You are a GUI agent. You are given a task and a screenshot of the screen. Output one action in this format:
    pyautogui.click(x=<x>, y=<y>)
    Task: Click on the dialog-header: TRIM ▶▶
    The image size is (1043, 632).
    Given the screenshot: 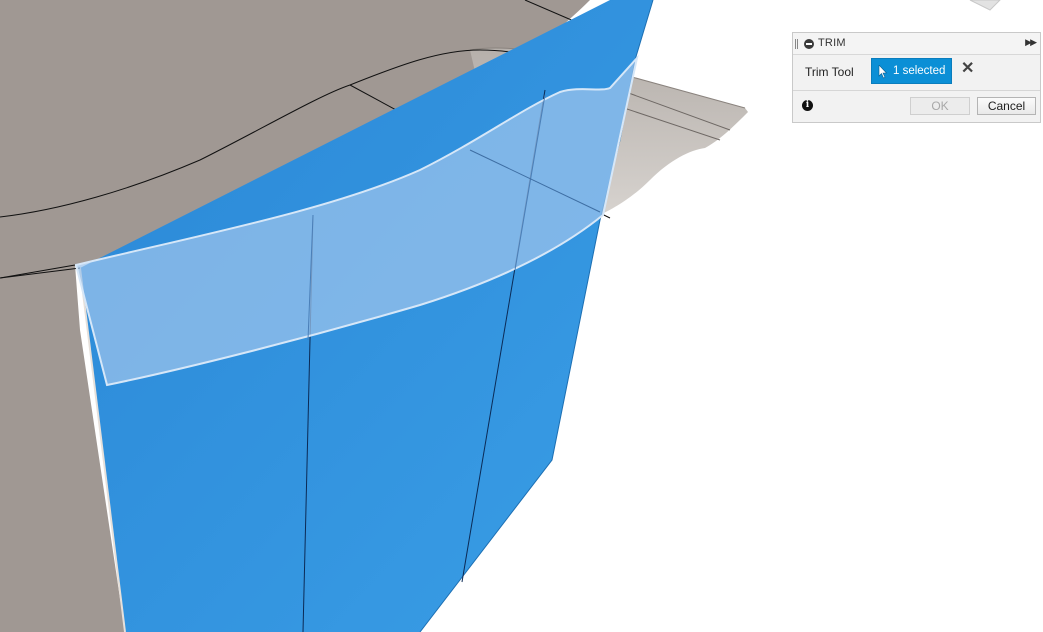 What is the action you would take?
    pyautogui.click(x=916, y=44)
    